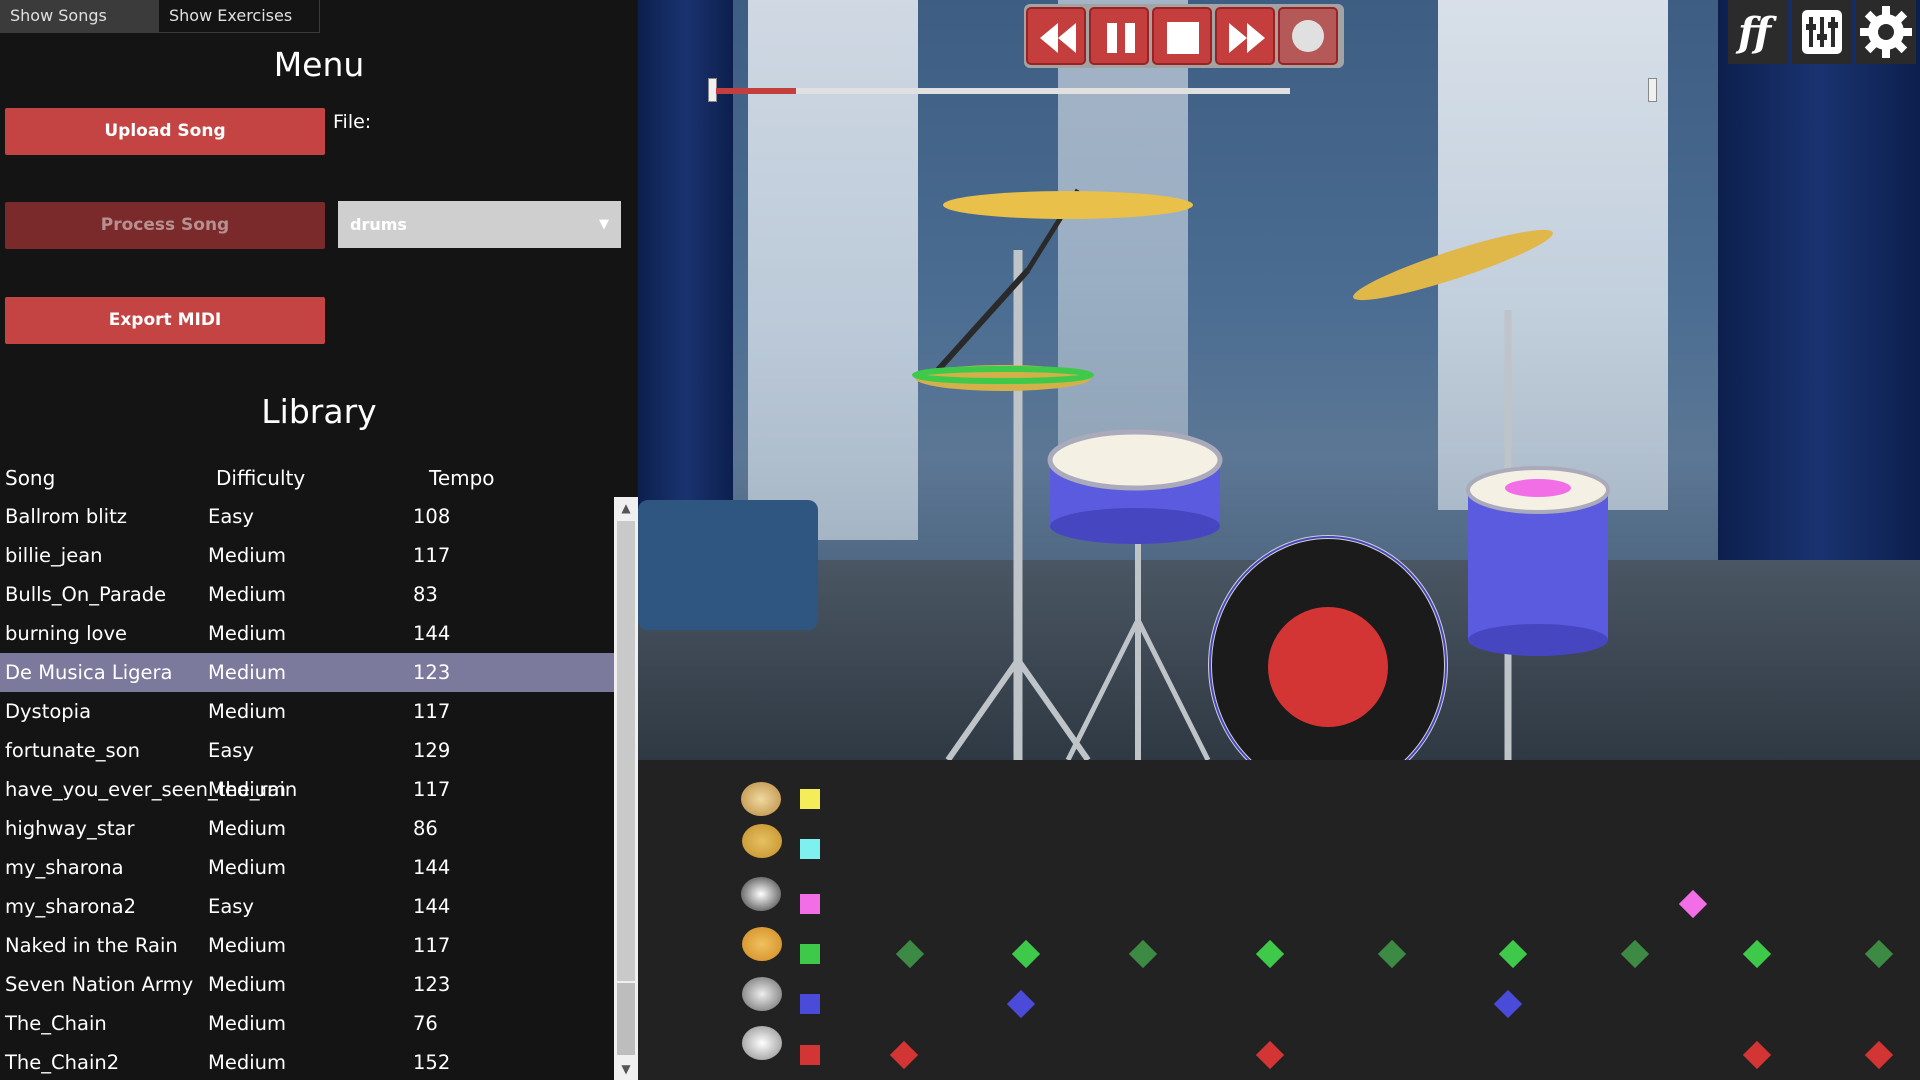  I want to click on snare-icon, so click(762, 994).